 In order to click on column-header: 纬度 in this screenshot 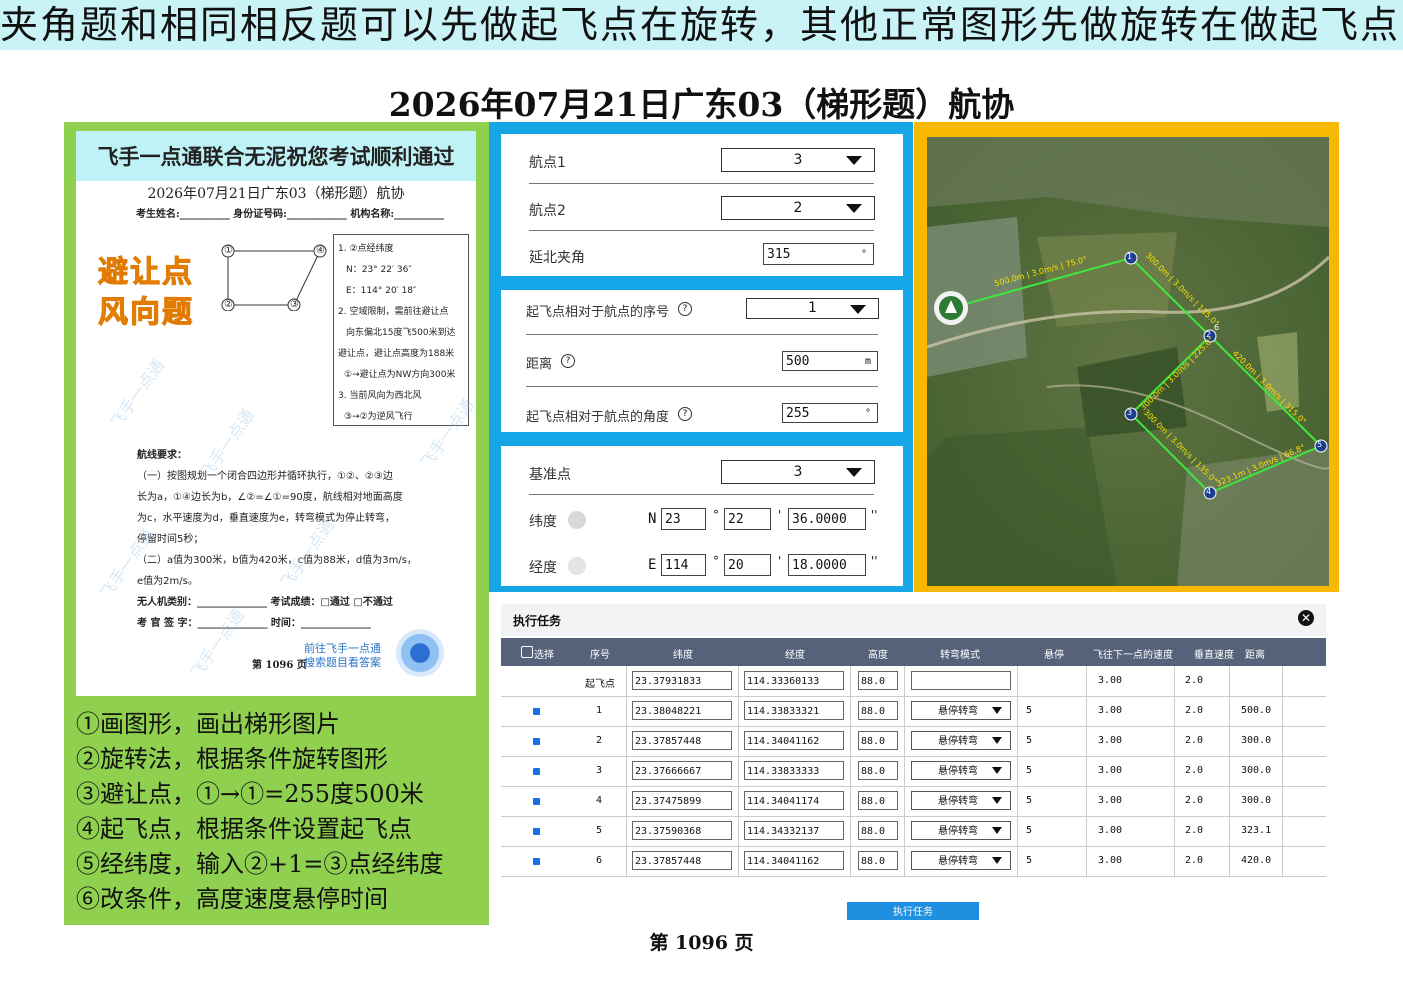, I will do `click(683, 655)`.